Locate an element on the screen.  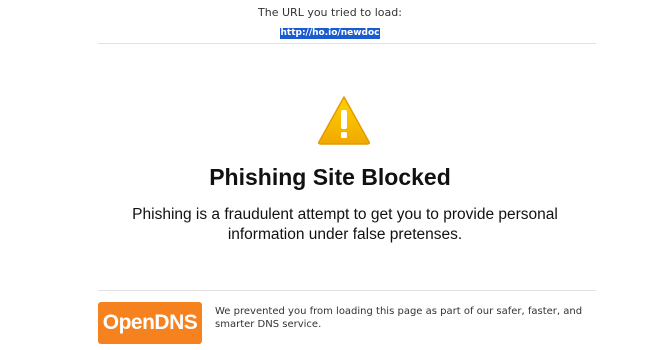
warning-triangle-icon is located at coordinates (344, 120).